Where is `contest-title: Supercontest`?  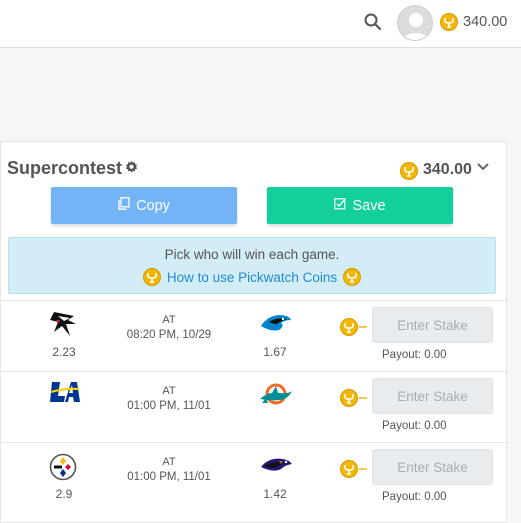
contest-title: Supercontest is located at coordinates (65, 168).